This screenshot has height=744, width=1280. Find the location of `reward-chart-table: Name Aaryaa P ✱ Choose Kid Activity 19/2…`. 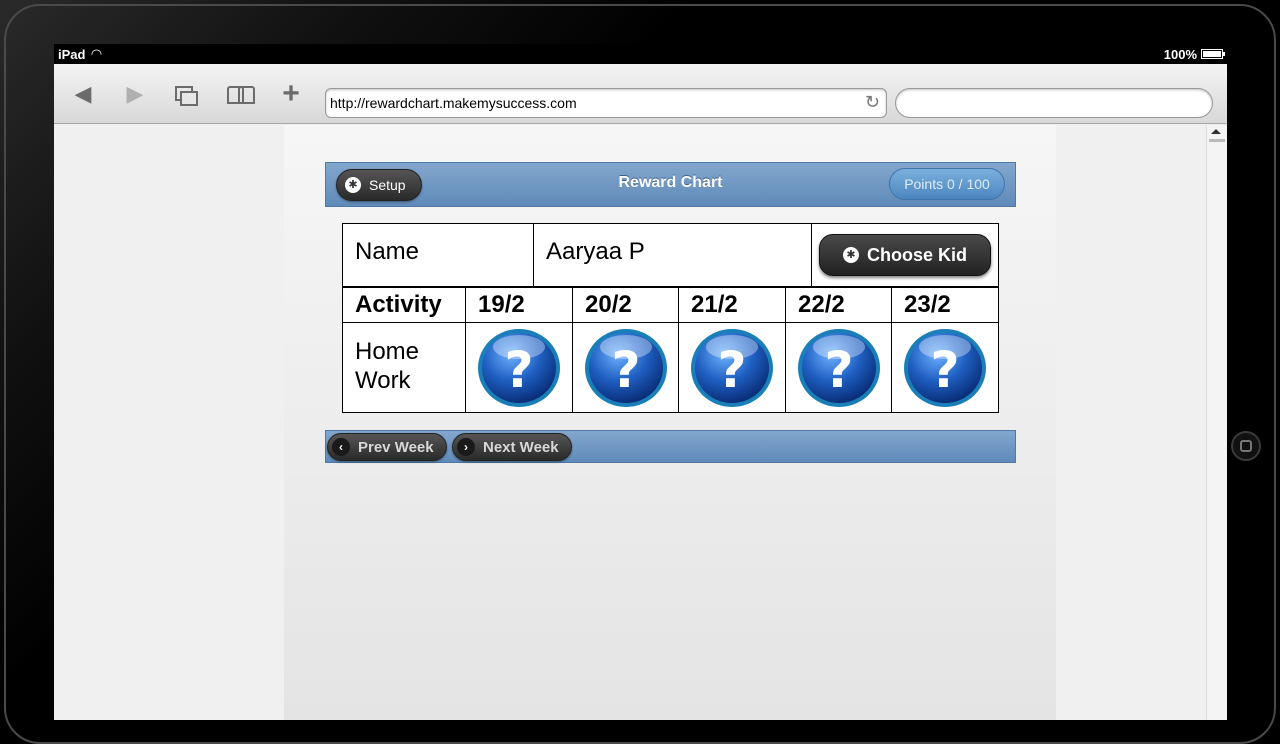

reward-chart-table: Name Aaryaa P ✱ Choose Kid Activity 19/2… is located at coordinates (670, 318).